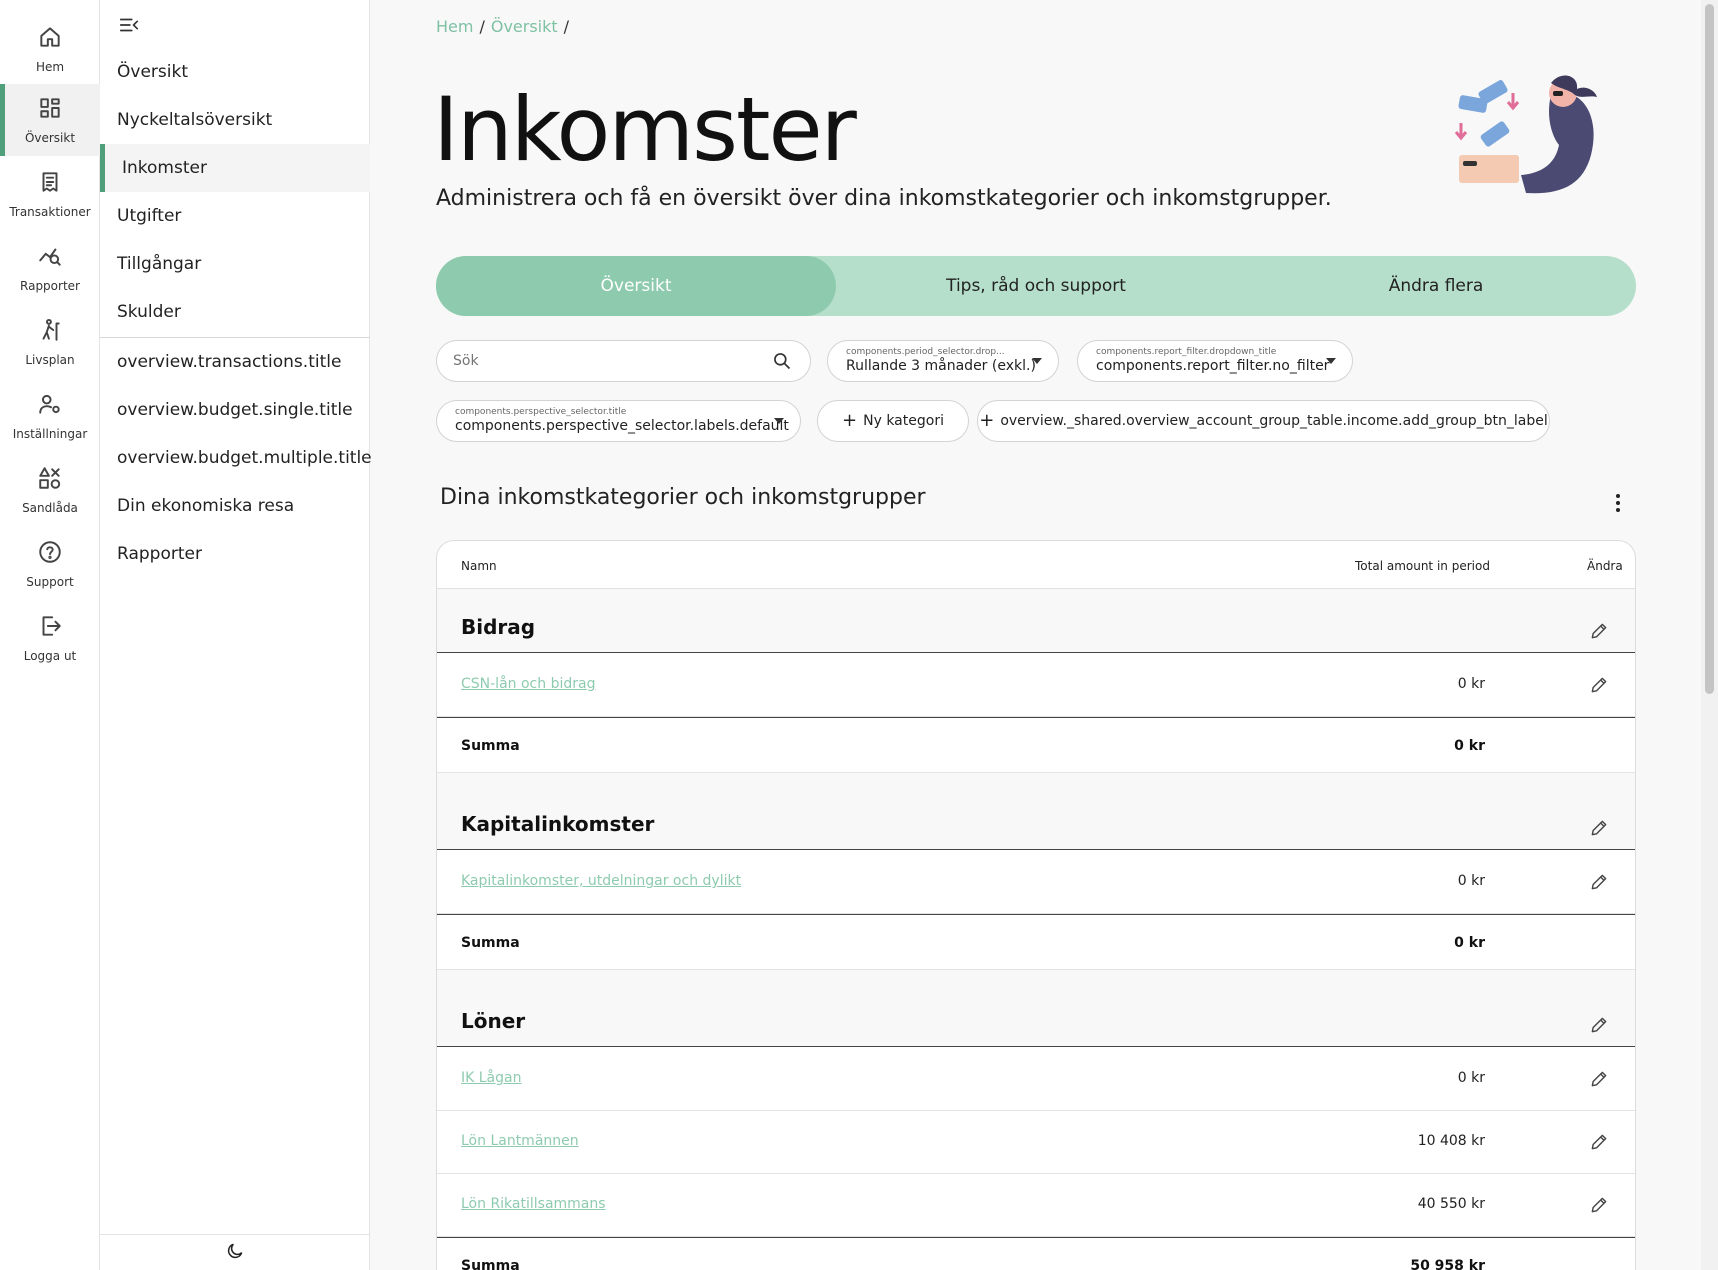 This screenshot has height=1270, width=1718. I want to click on sum-amount: 50 958 kr, so click(1447, 1264).